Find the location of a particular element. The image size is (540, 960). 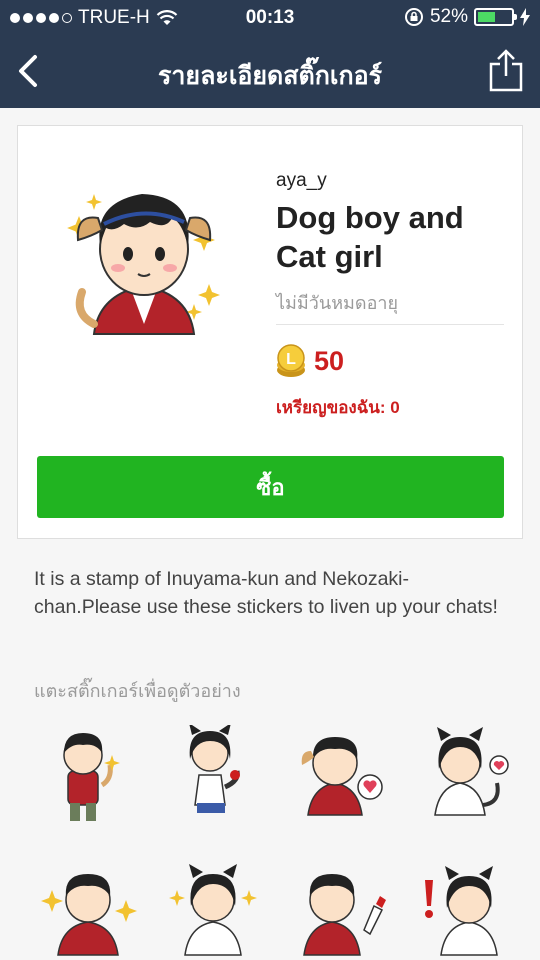

status-bar: TRUE-H 00:13 52% is located at coordinates (270, 18).